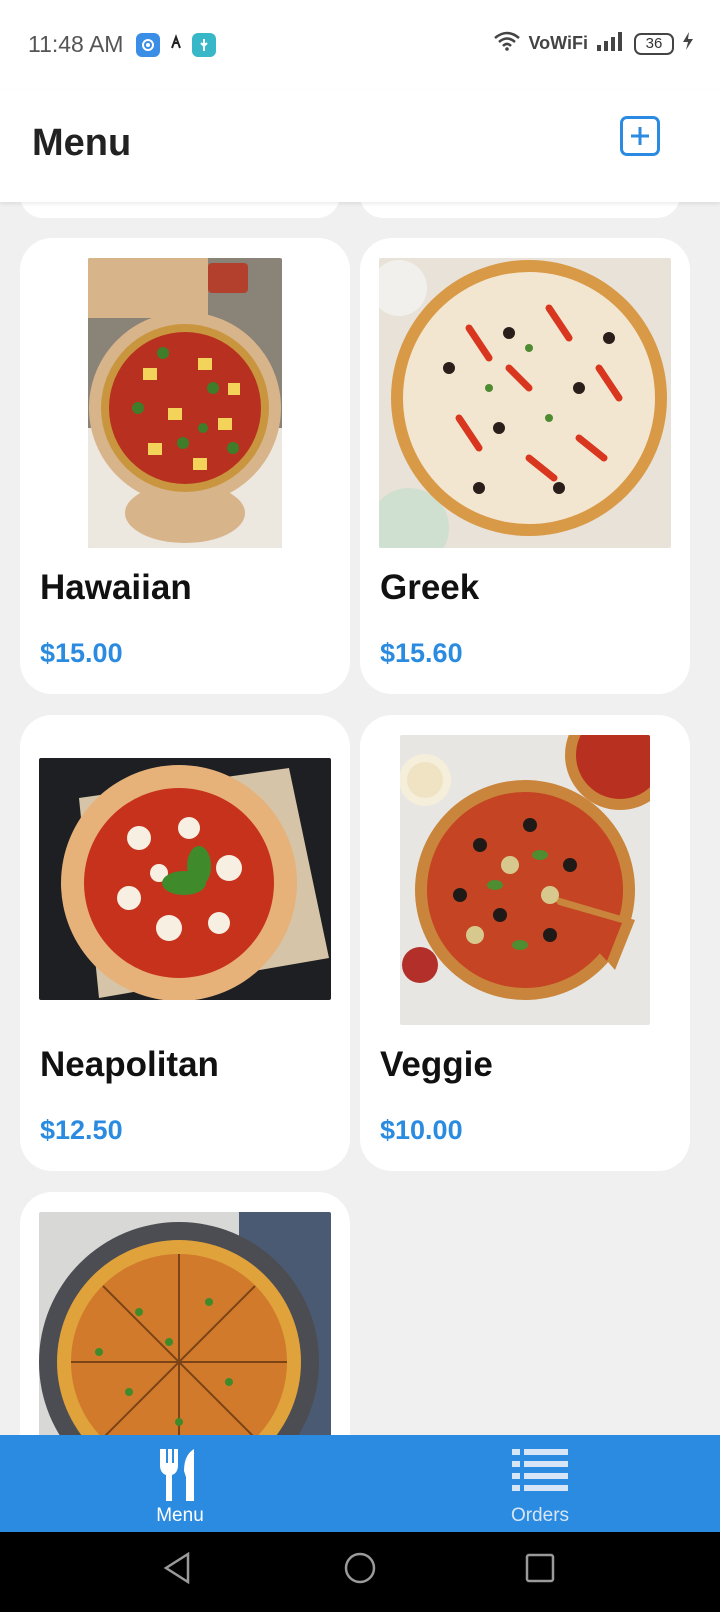 The image size is (720, 1612). What do you see at coordinates (204, 45) in the screenshot?
I see `usb-icon` at bounding box center [204, 45].